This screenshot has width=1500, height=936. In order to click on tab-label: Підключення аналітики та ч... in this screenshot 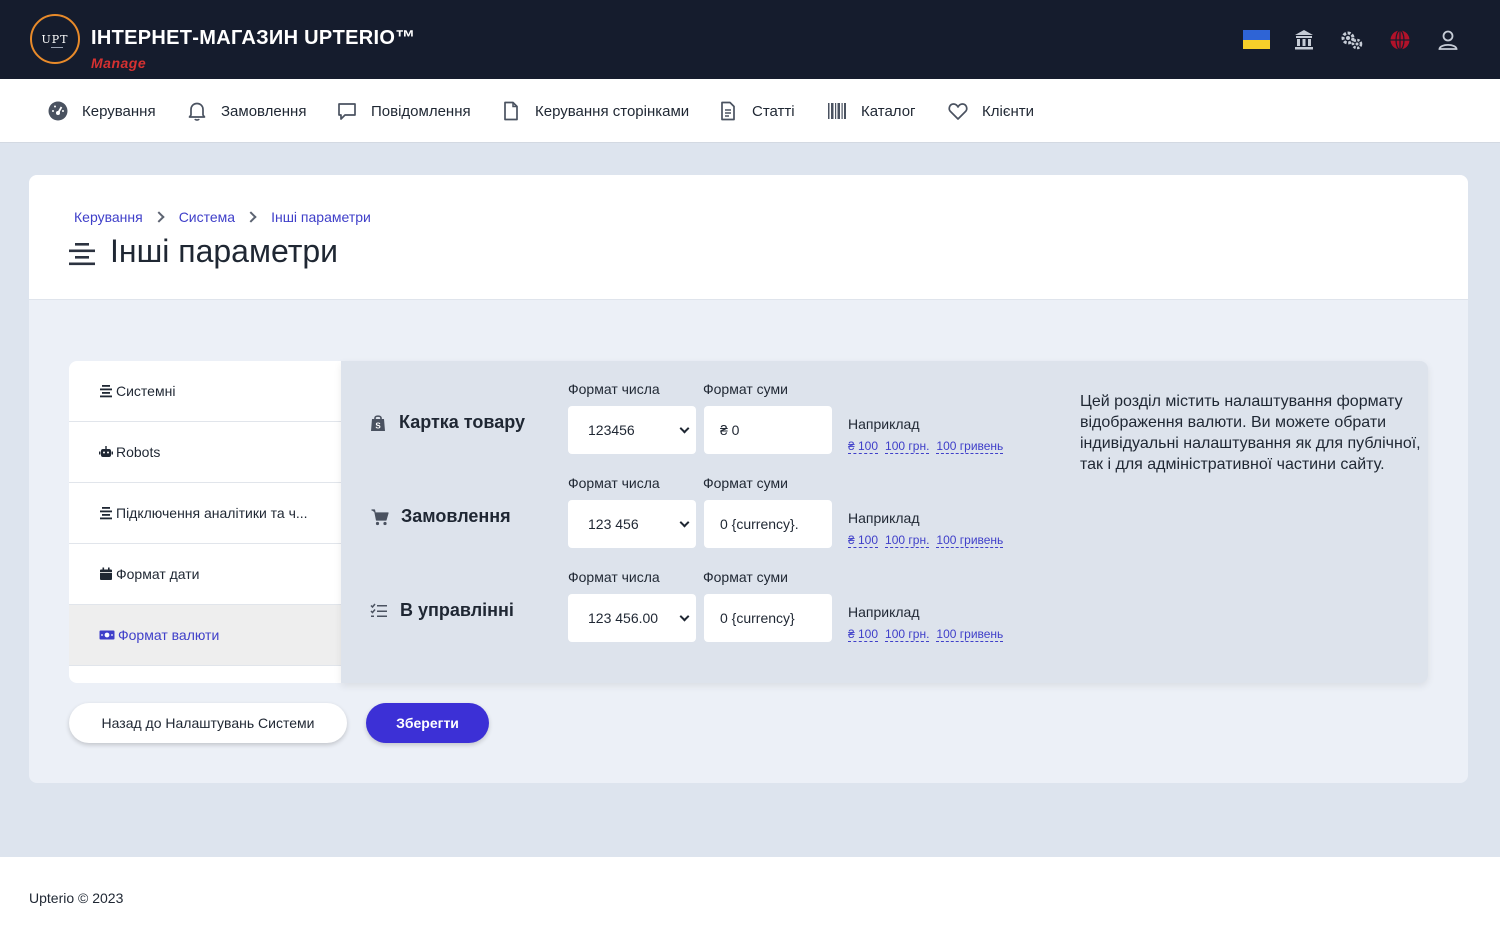, I will do `click(212, 513)`.